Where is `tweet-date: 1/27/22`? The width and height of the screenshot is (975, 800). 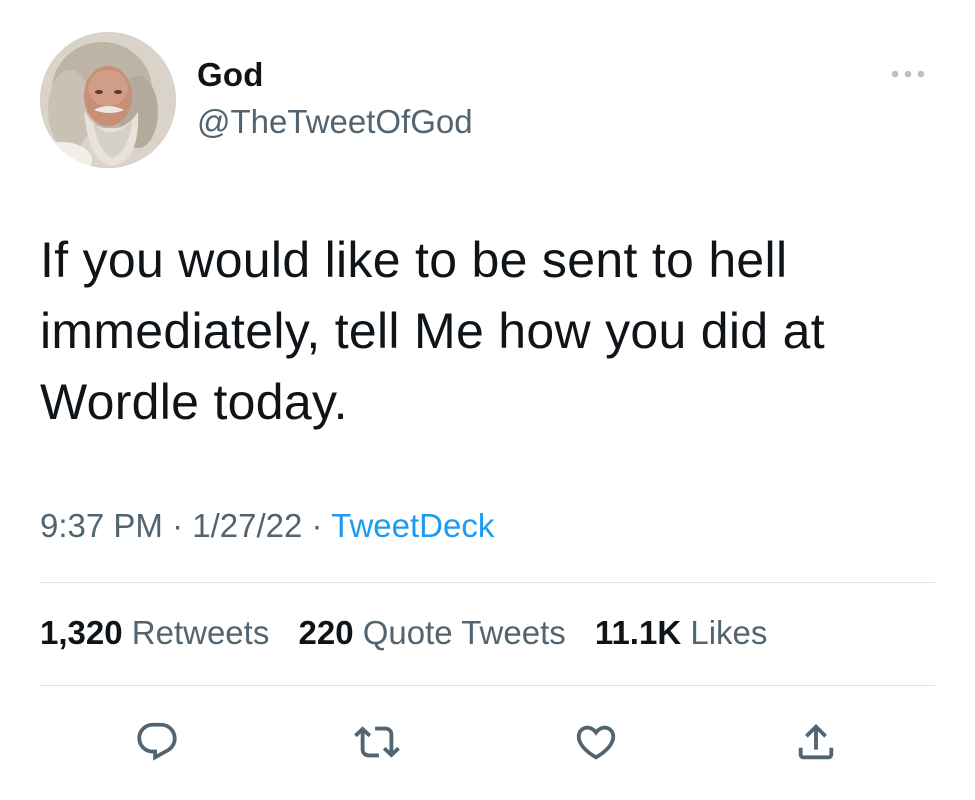 tweet-date: 1/27/22 is located at coordinates (247, 525).